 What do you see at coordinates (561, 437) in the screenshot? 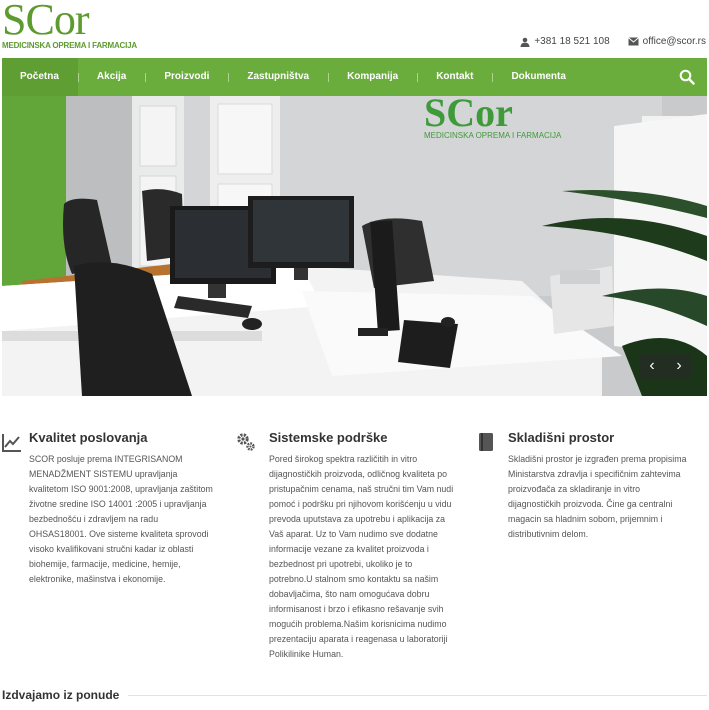
I see `feature-title: Skladišni prostor` at bounding box center [561, 437].